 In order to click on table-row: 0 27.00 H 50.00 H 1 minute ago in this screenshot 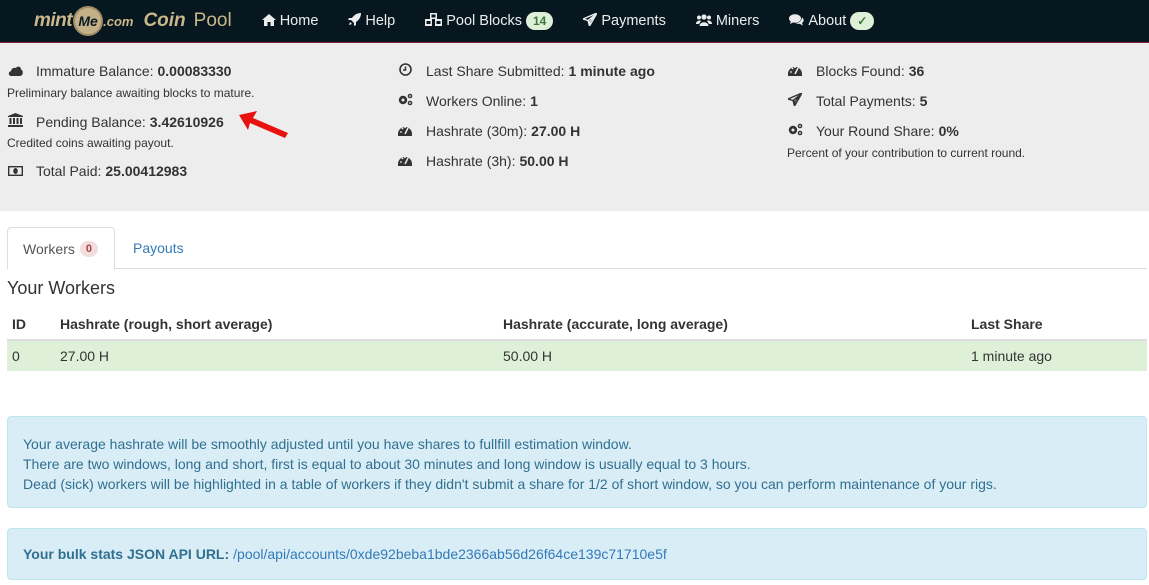, I will do `click(577, 355)`.